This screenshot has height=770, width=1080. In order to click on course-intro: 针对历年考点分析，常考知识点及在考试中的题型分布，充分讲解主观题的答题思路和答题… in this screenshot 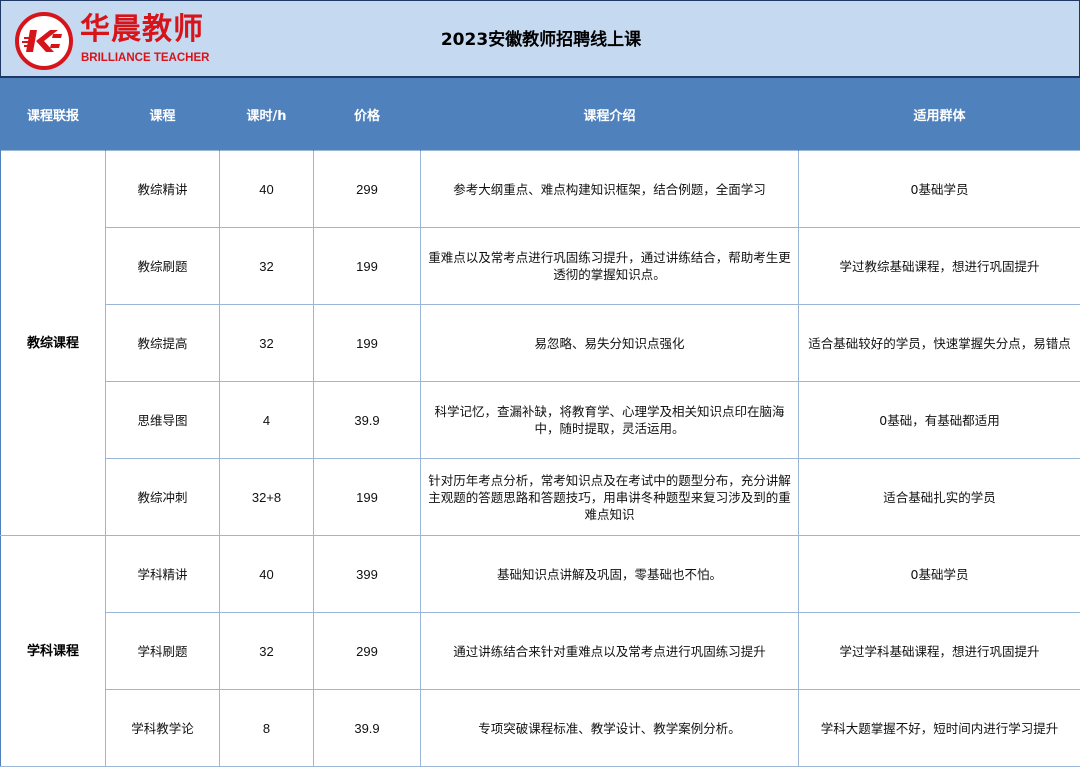, I will do `click(609, 497)`.